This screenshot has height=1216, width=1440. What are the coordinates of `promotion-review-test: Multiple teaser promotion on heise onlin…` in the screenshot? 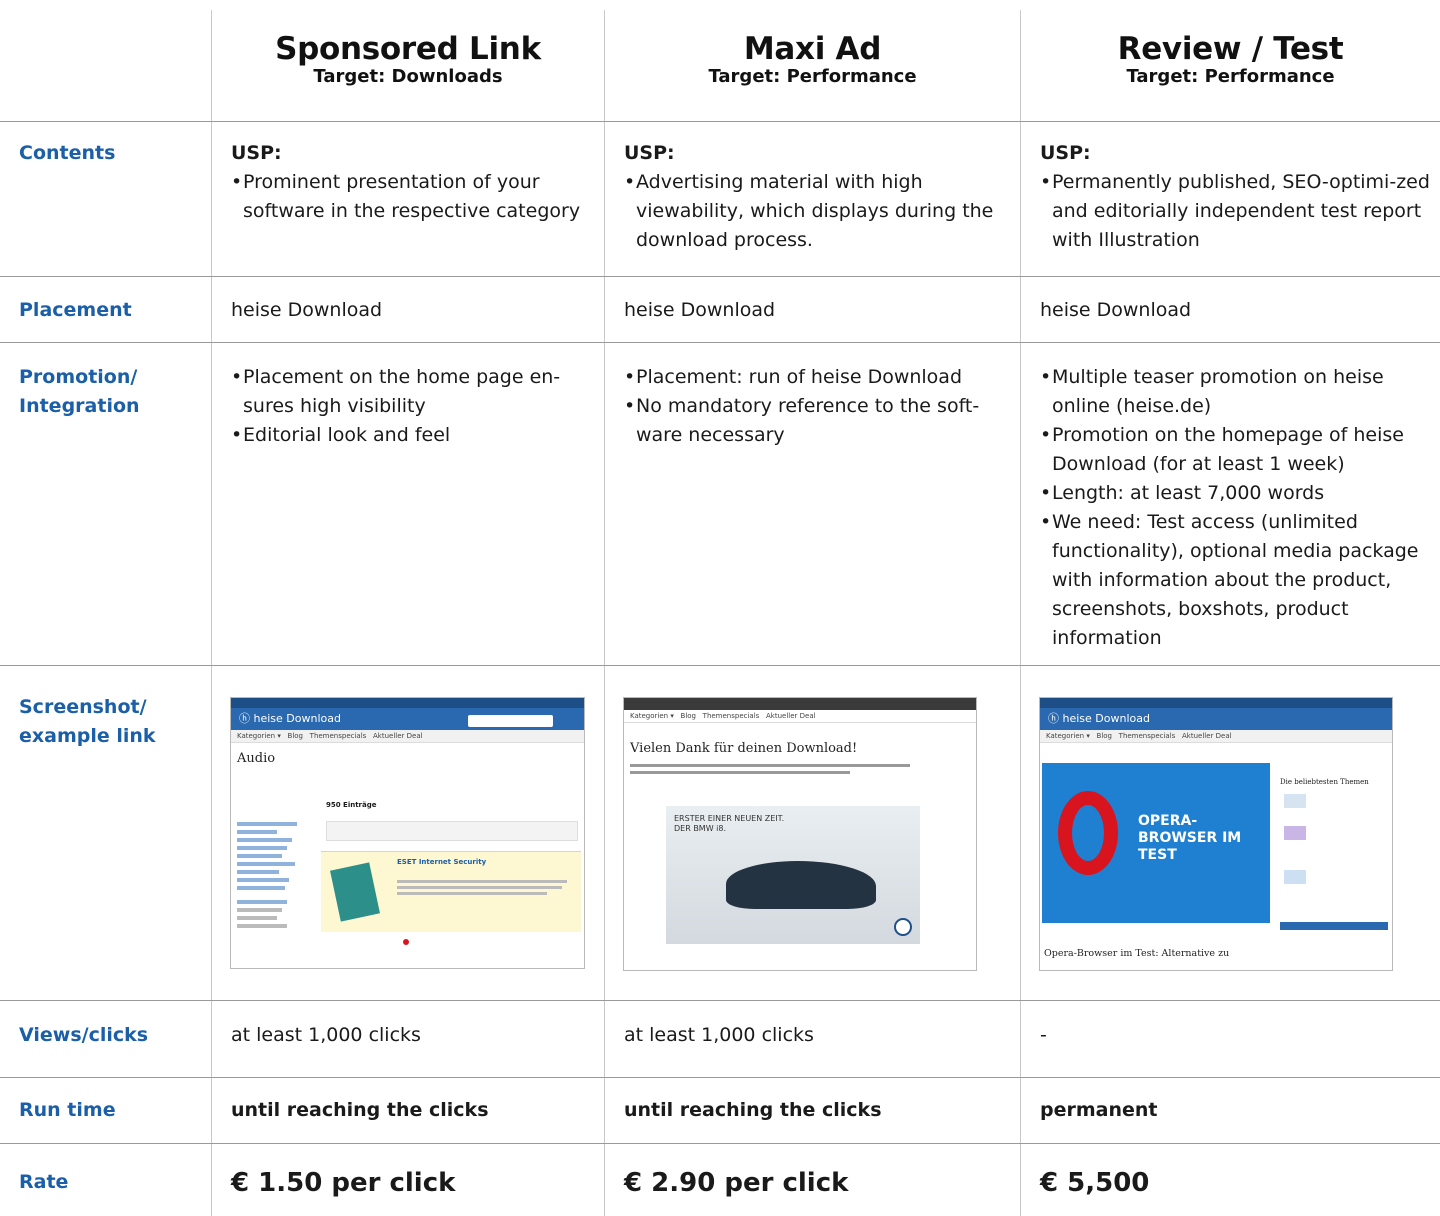 It's located at (1232, 508).